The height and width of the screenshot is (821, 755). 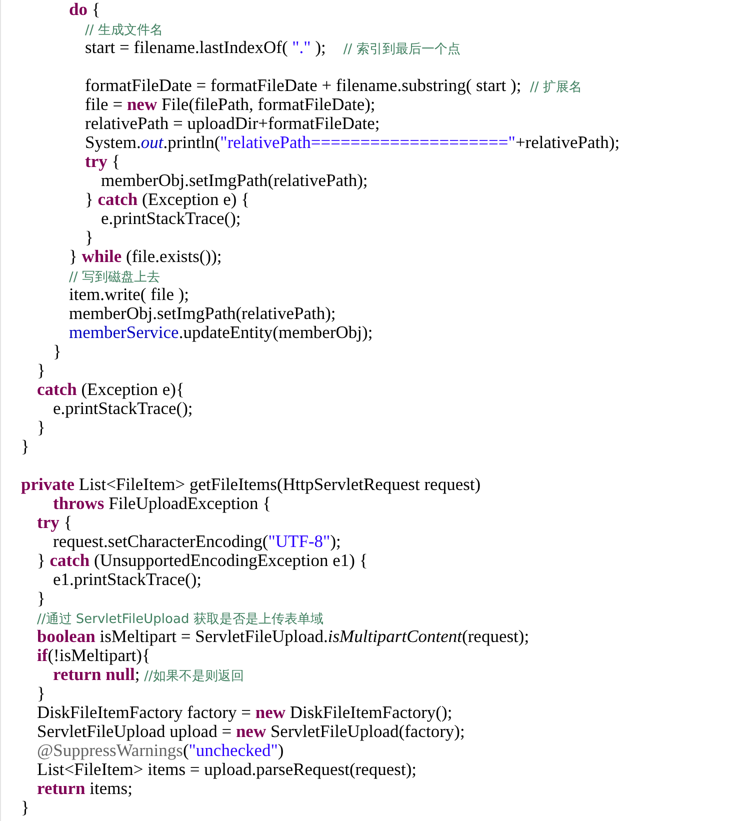 I want to click on code-line: DiskFileItemFactory factory = new DiskFileItemFactory();, so click(x=244, y=712).